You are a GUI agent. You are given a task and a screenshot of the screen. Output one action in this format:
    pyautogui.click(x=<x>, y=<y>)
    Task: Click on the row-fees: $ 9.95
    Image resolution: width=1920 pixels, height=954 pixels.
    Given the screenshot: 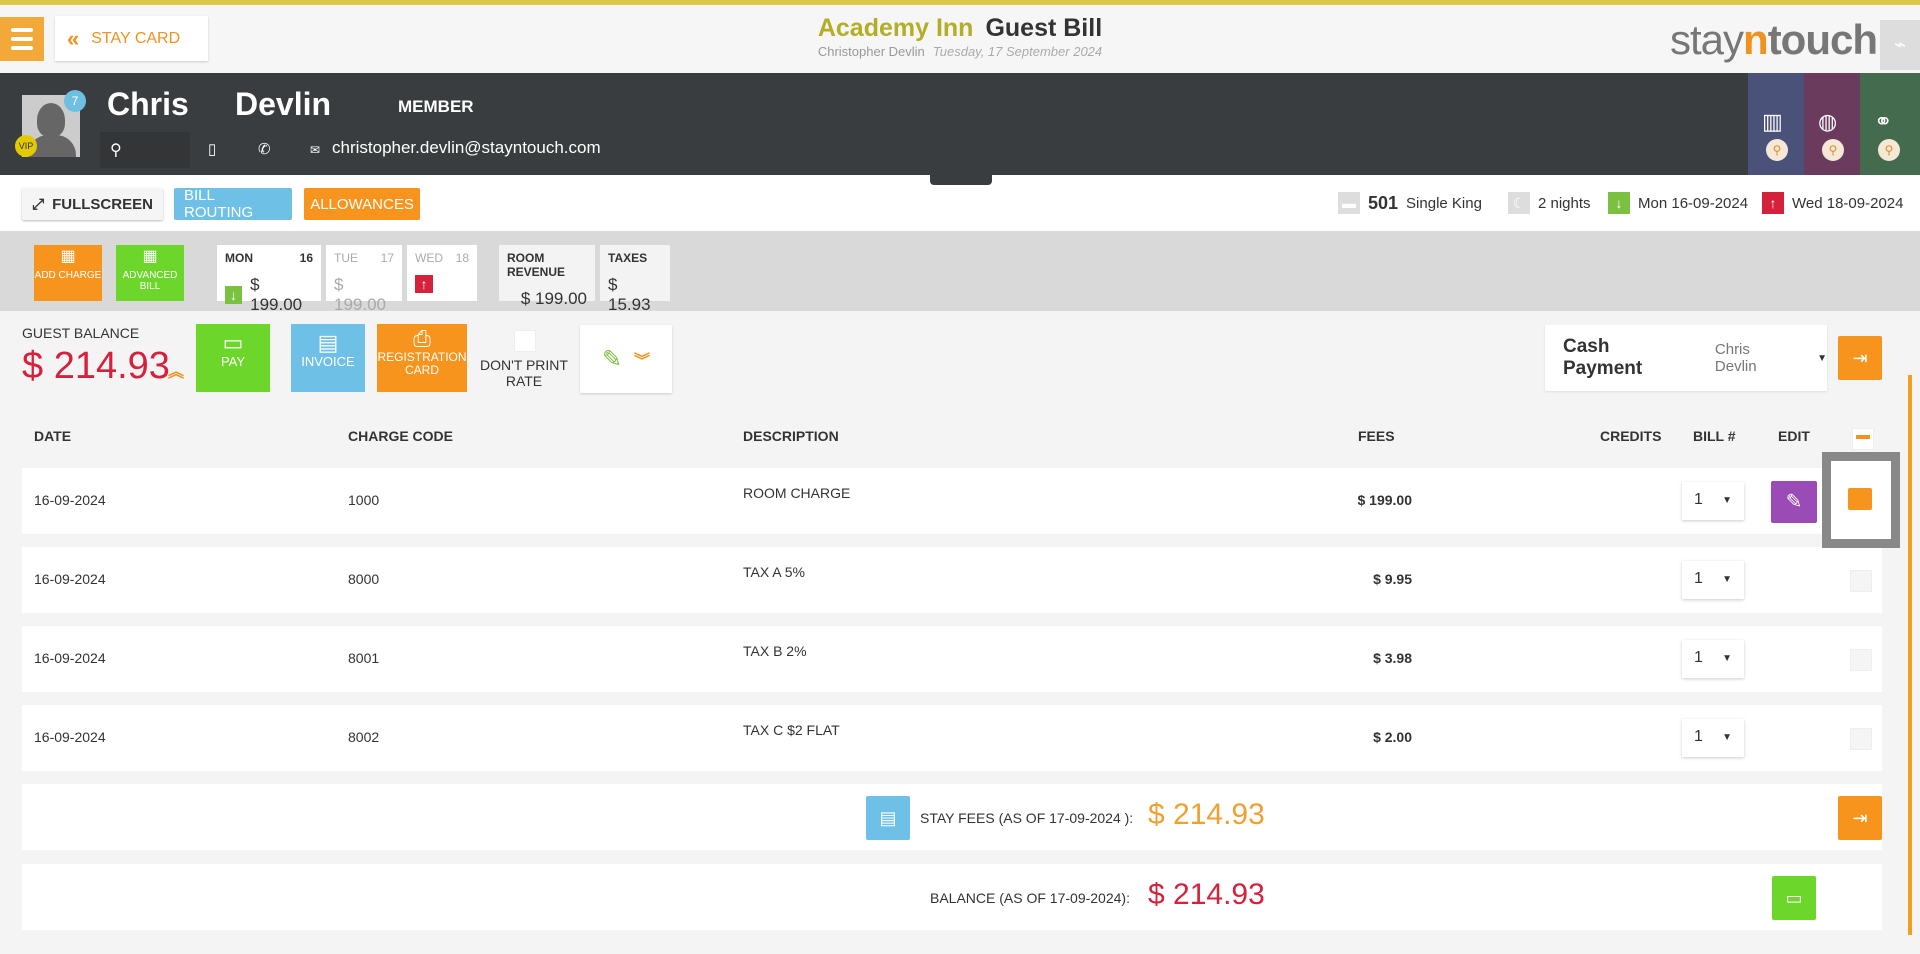 What is the action you would take?
    pyautogui.click(x=1392, y=579)
    